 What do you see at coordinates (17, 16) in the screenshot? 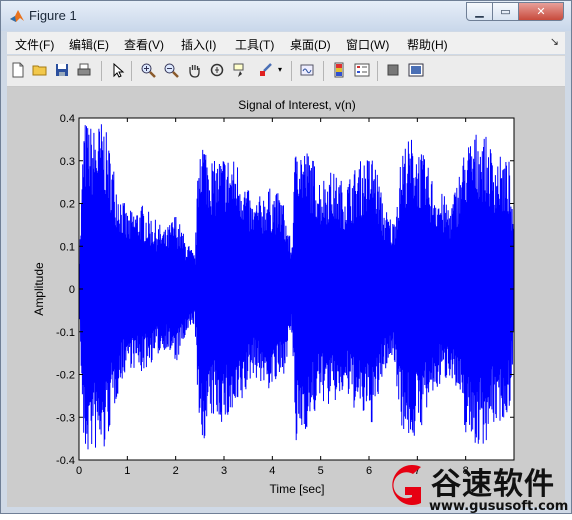
I see `matlab-icon` at bounding box center [17, 16].